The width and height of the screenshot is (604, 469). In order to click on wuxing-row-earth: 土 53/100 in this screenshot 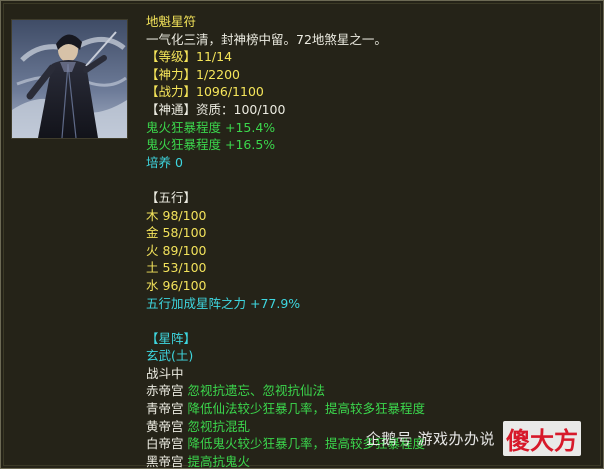, I will do `click(366, 268)`.